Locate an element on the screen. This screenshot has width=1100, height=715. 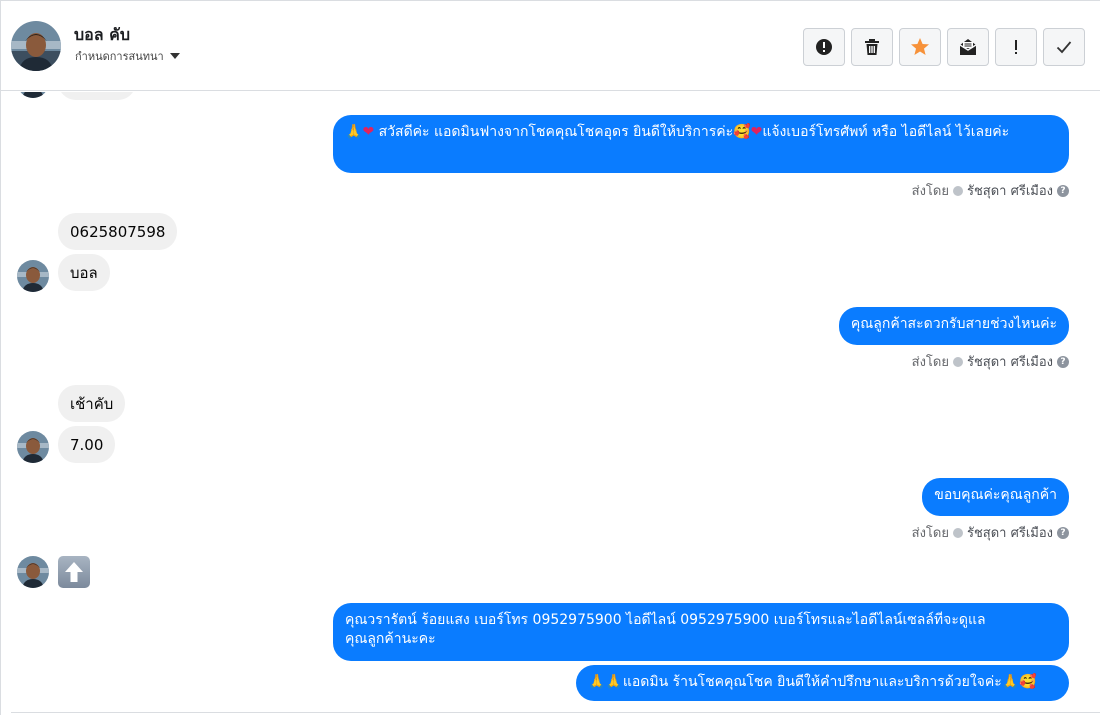
incoming-message: 0625807598 is located at coordinates (118, 231).